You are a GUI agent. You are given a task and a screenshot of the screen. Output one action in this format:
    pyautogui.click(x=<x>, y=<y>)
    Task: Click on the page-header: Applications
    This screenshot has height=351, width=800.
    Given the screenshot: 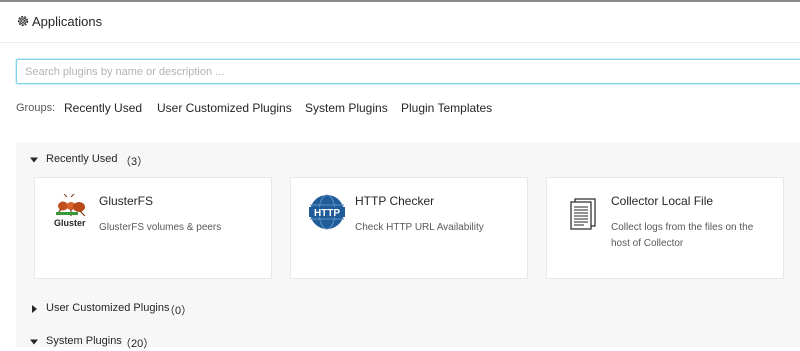 What is the action you would take?
    pyautogui.click(x=400, y=22)
    